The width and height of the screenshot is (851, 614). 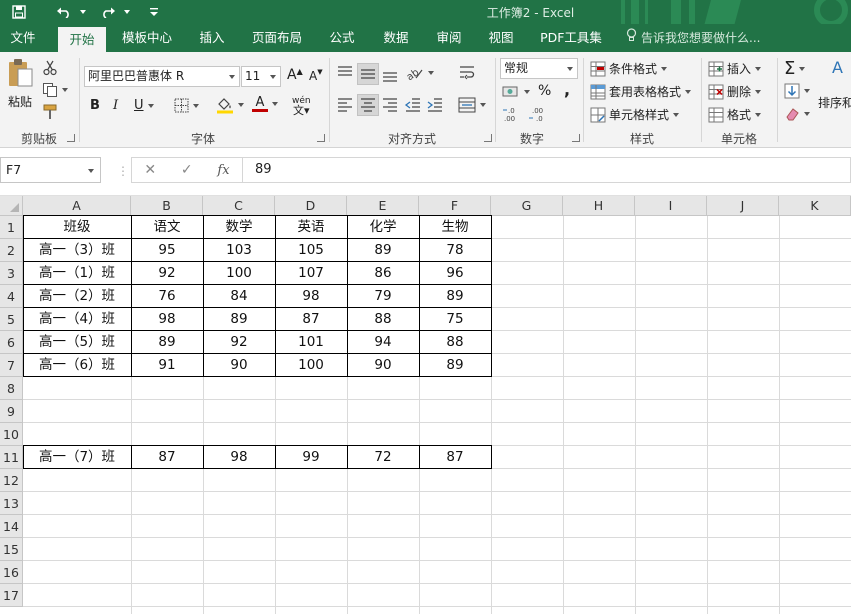 I want to click on format-painter-icon, so click(x=50, y=112).